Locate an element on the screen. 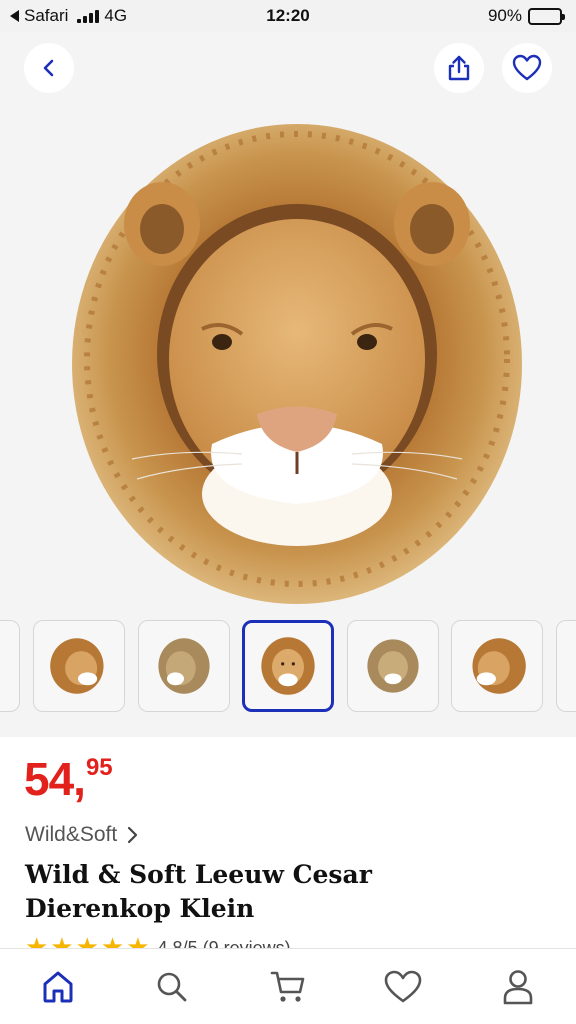  share-button is located at coordinates (459, 68).